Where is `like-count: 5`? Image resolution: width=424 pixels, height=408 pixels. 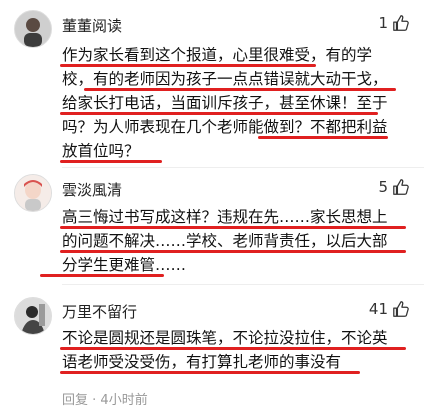 like-count: 5 is located at coordinates (383, 187).